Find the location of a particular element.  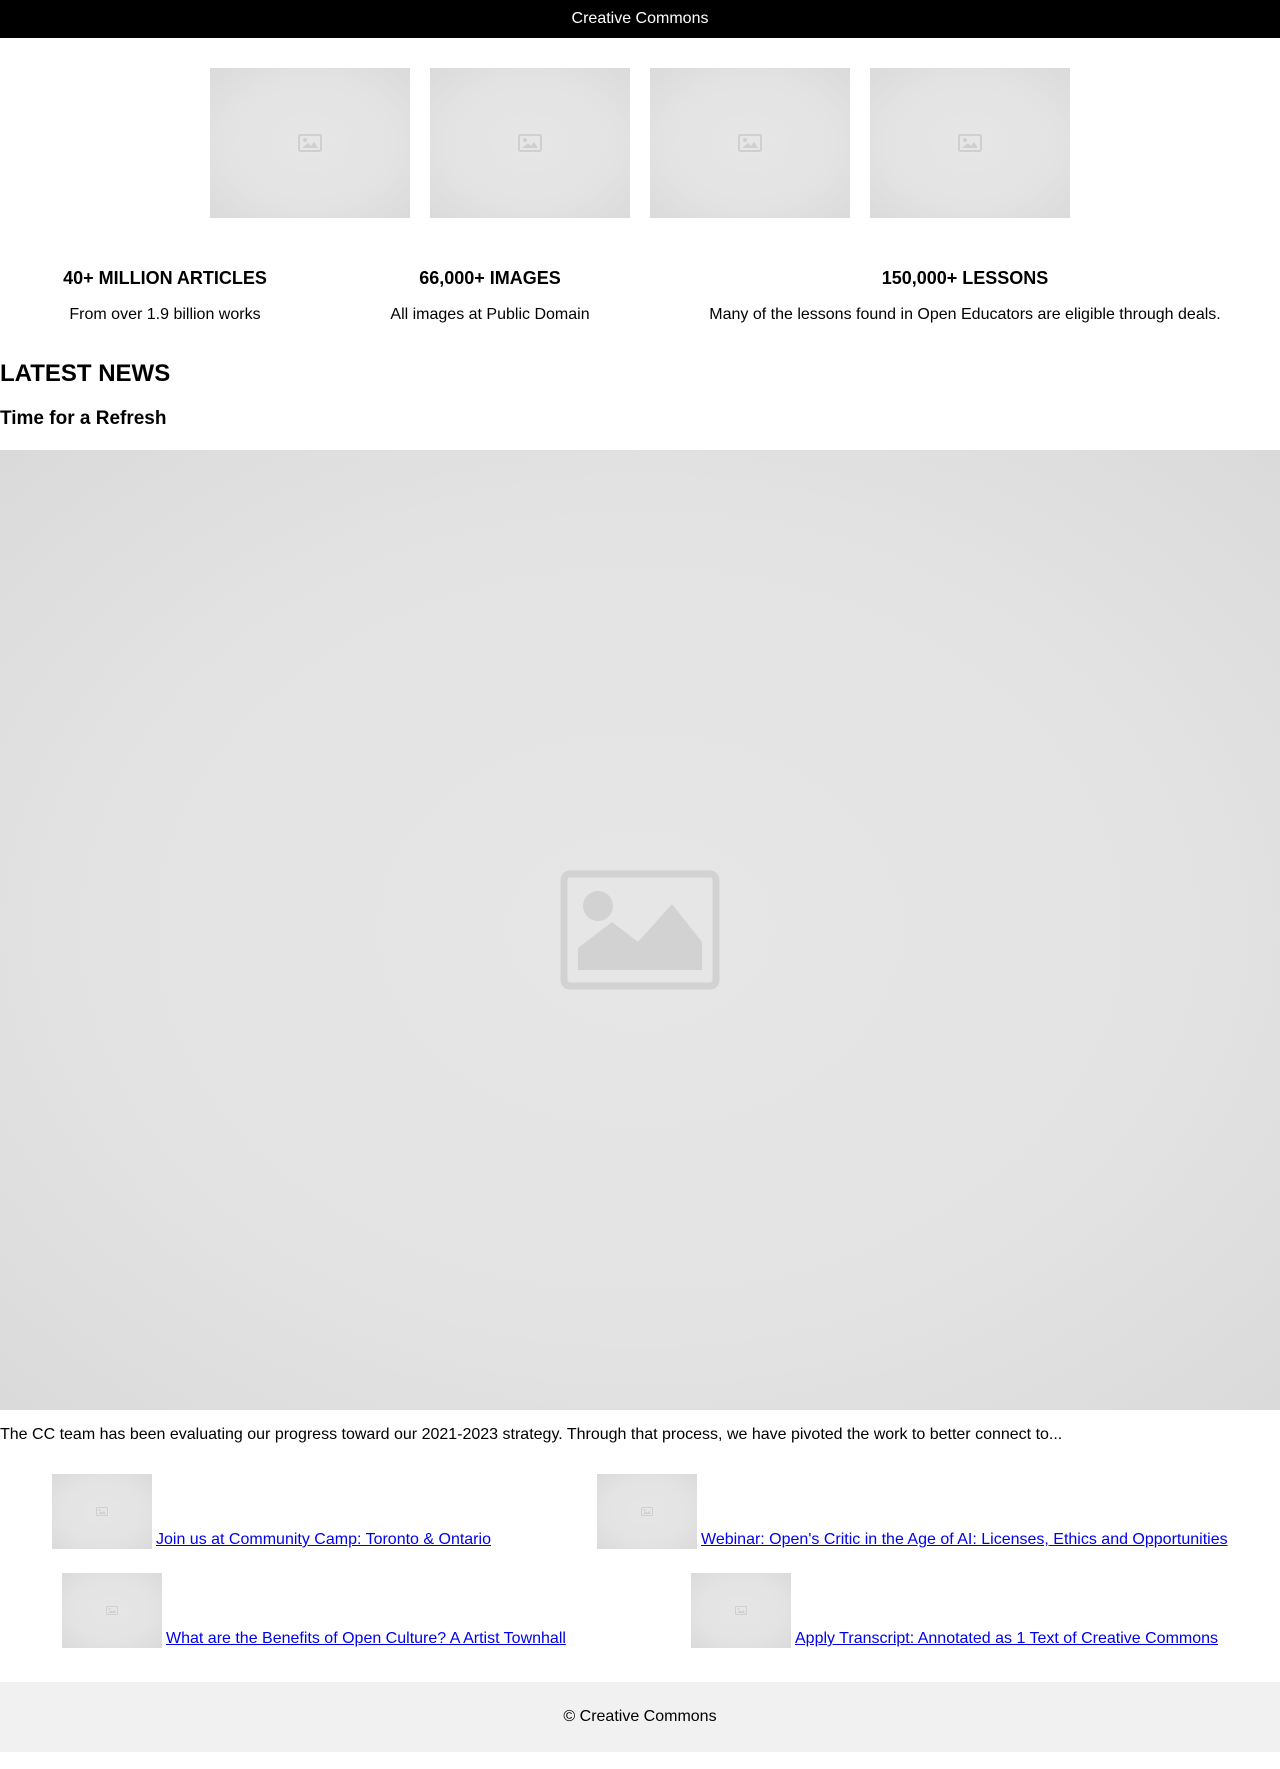

thumbnail-gallery is located at coordinates (640, 143).